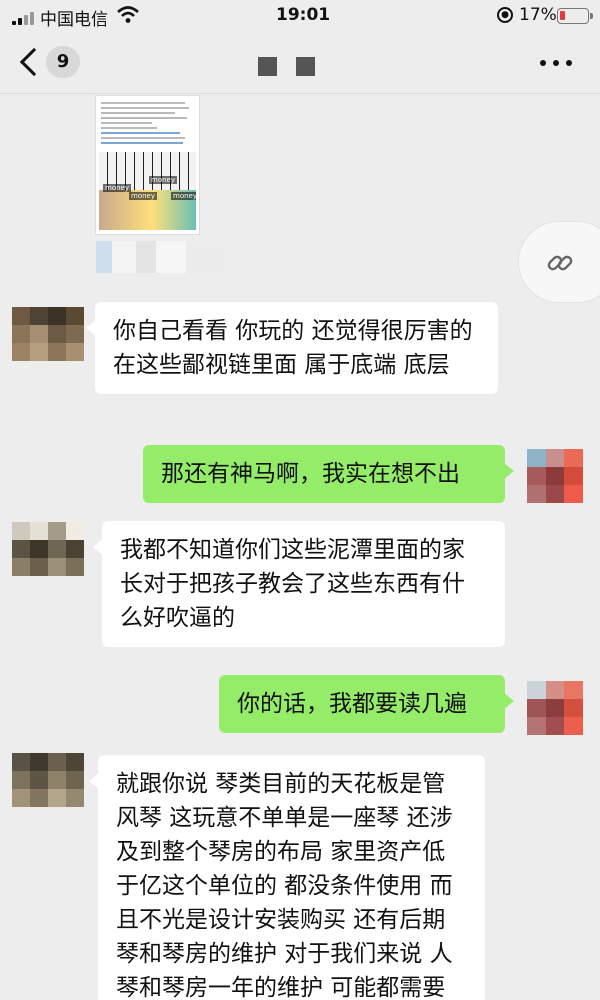  What do you see at coordinates (328, 474) in the screenshot?
I see `message-bubble: 那还有神马啊，我实在想不出` at bounding box center [328, 474].